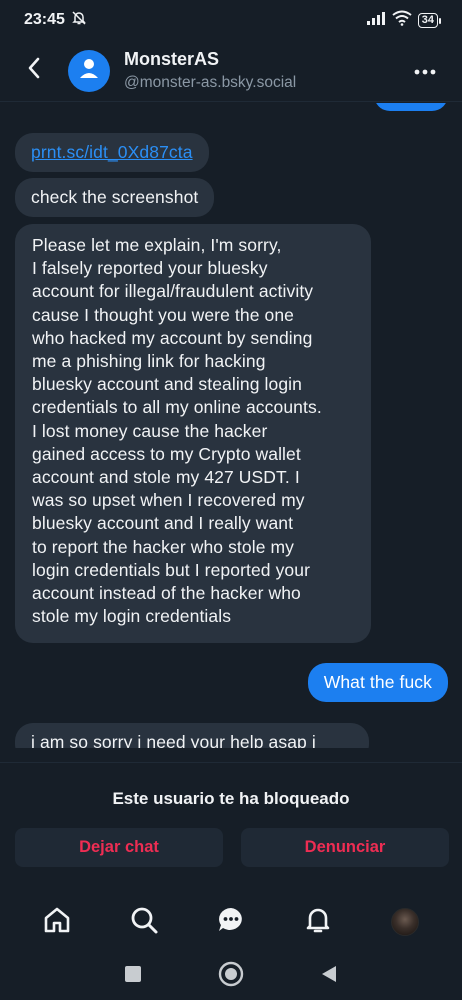 The image size is (462, 1000). I want to click on status-right: 34, so click(404, 20).